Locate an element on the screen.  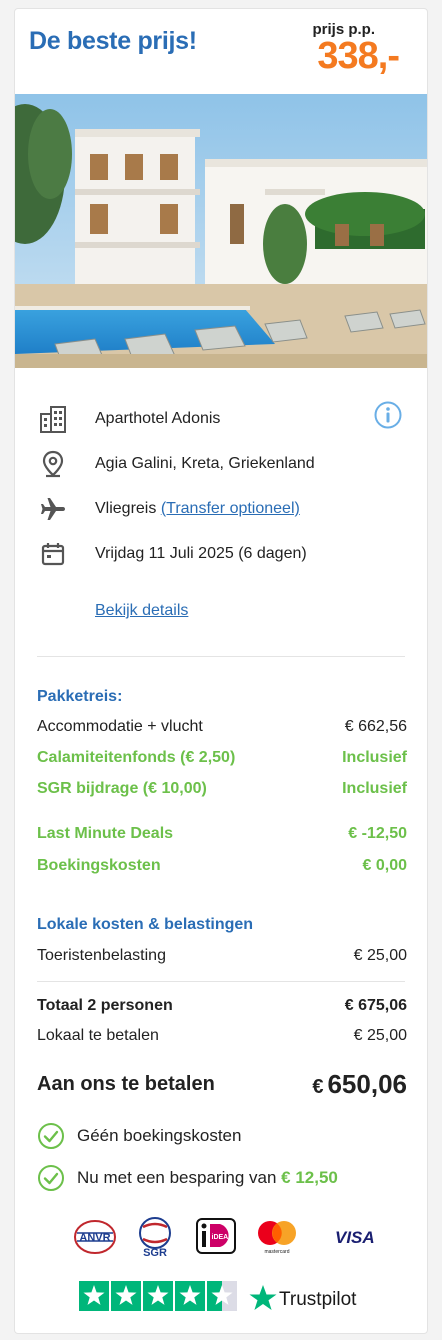
price-row-accommodation: Accommodatie + vlucht € 662,56 is located at coordinates (222, 727).